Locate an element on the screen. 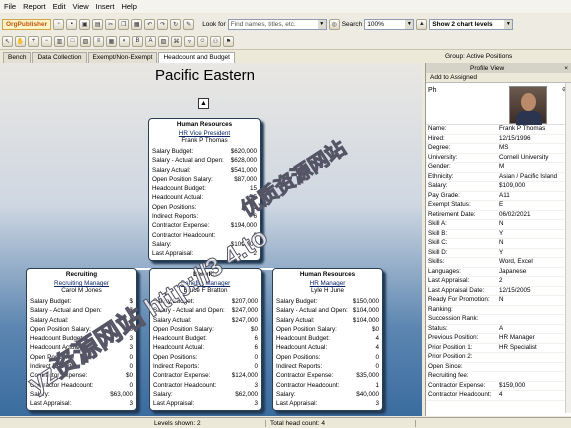 The image size is (571, 428). levels-icon: ▲ is located at coordinates (422, 24).